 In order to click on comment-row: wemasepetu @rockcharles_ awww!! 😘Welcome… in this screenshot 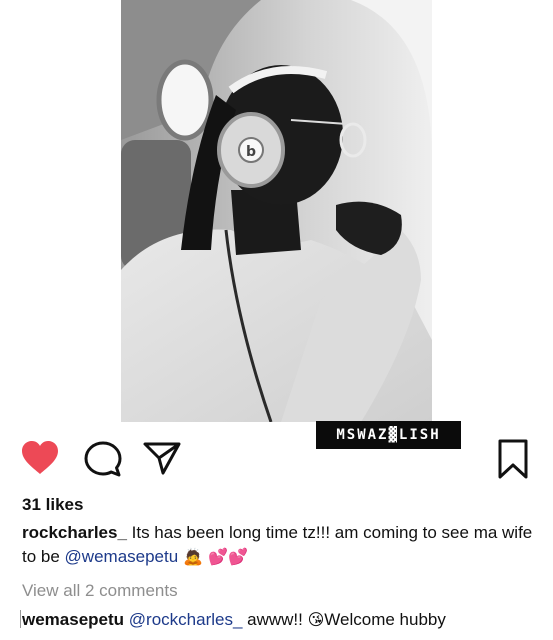, I will do `click(285, 620)`.